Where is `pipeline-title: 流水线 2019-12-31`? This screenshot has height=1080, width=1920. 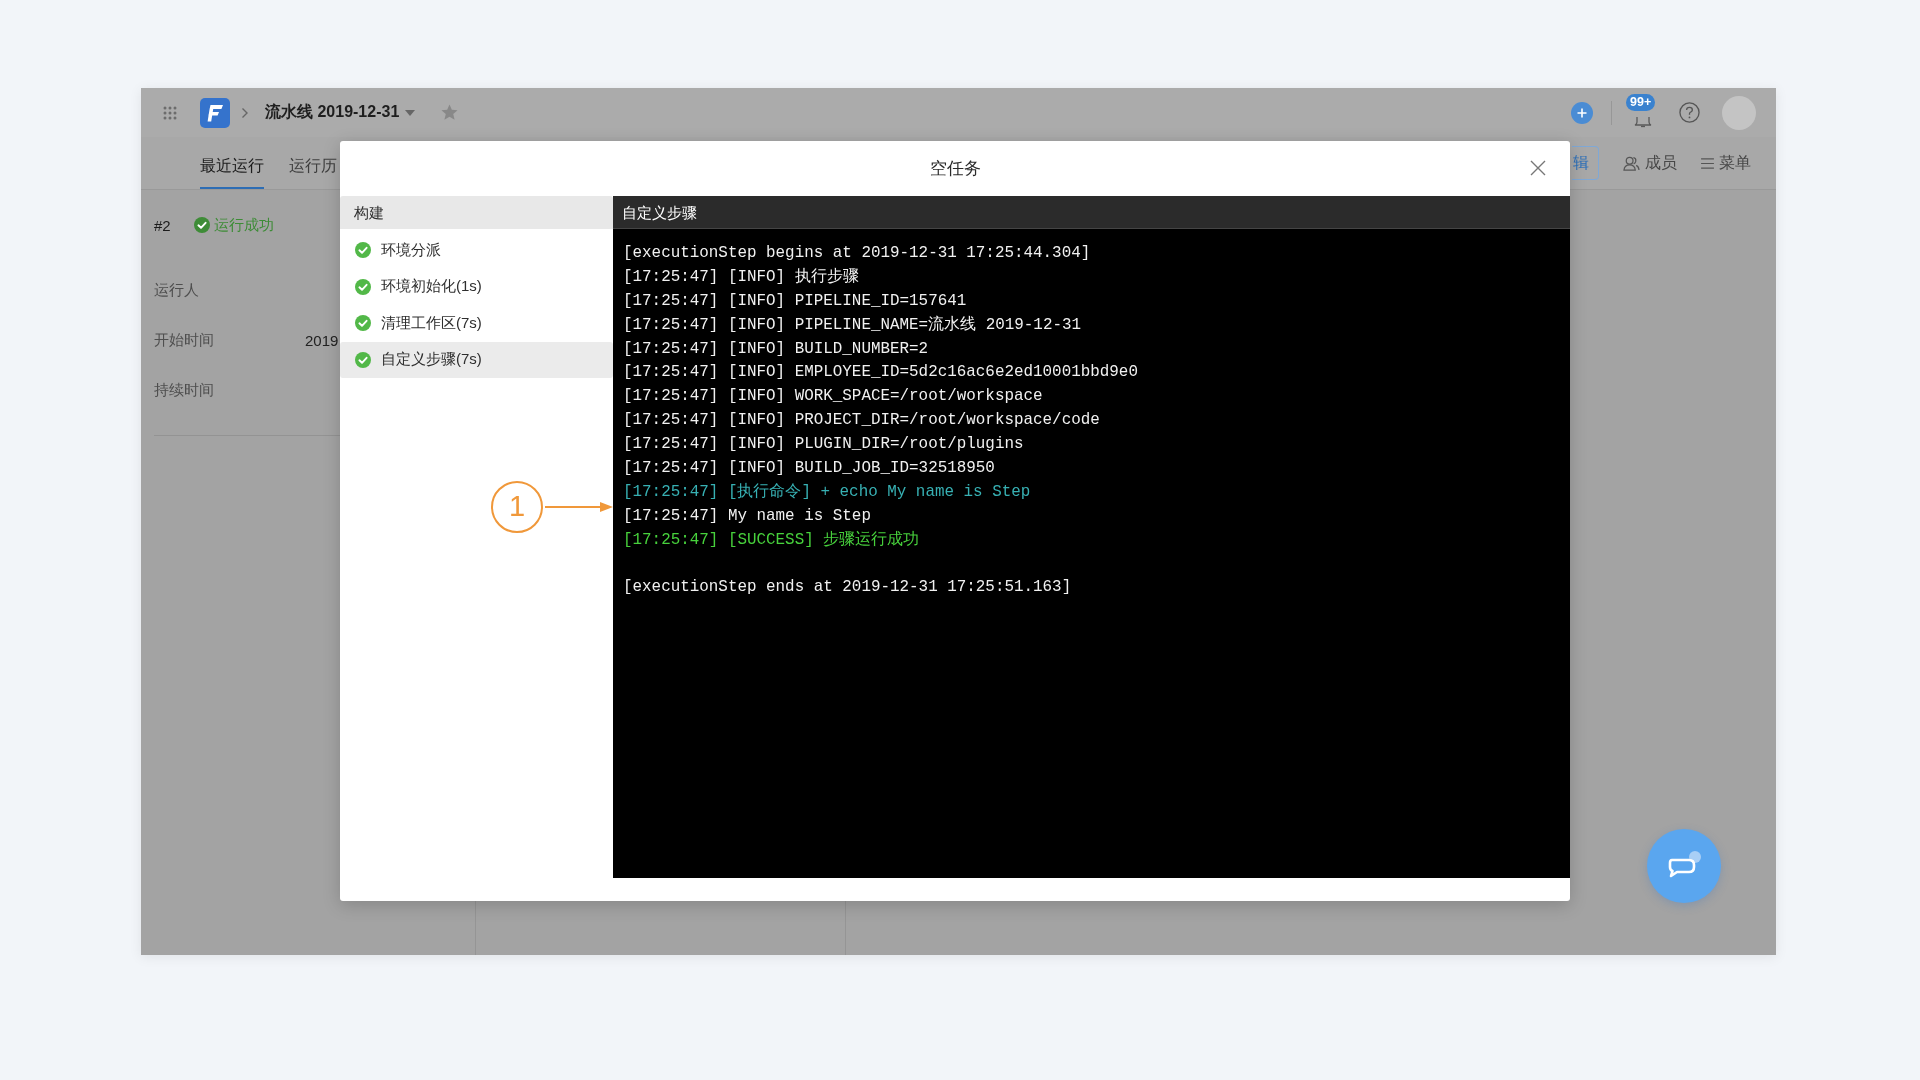 pipeline-title: 流水线 2019-12-31 is located at coordinates (332, 112).